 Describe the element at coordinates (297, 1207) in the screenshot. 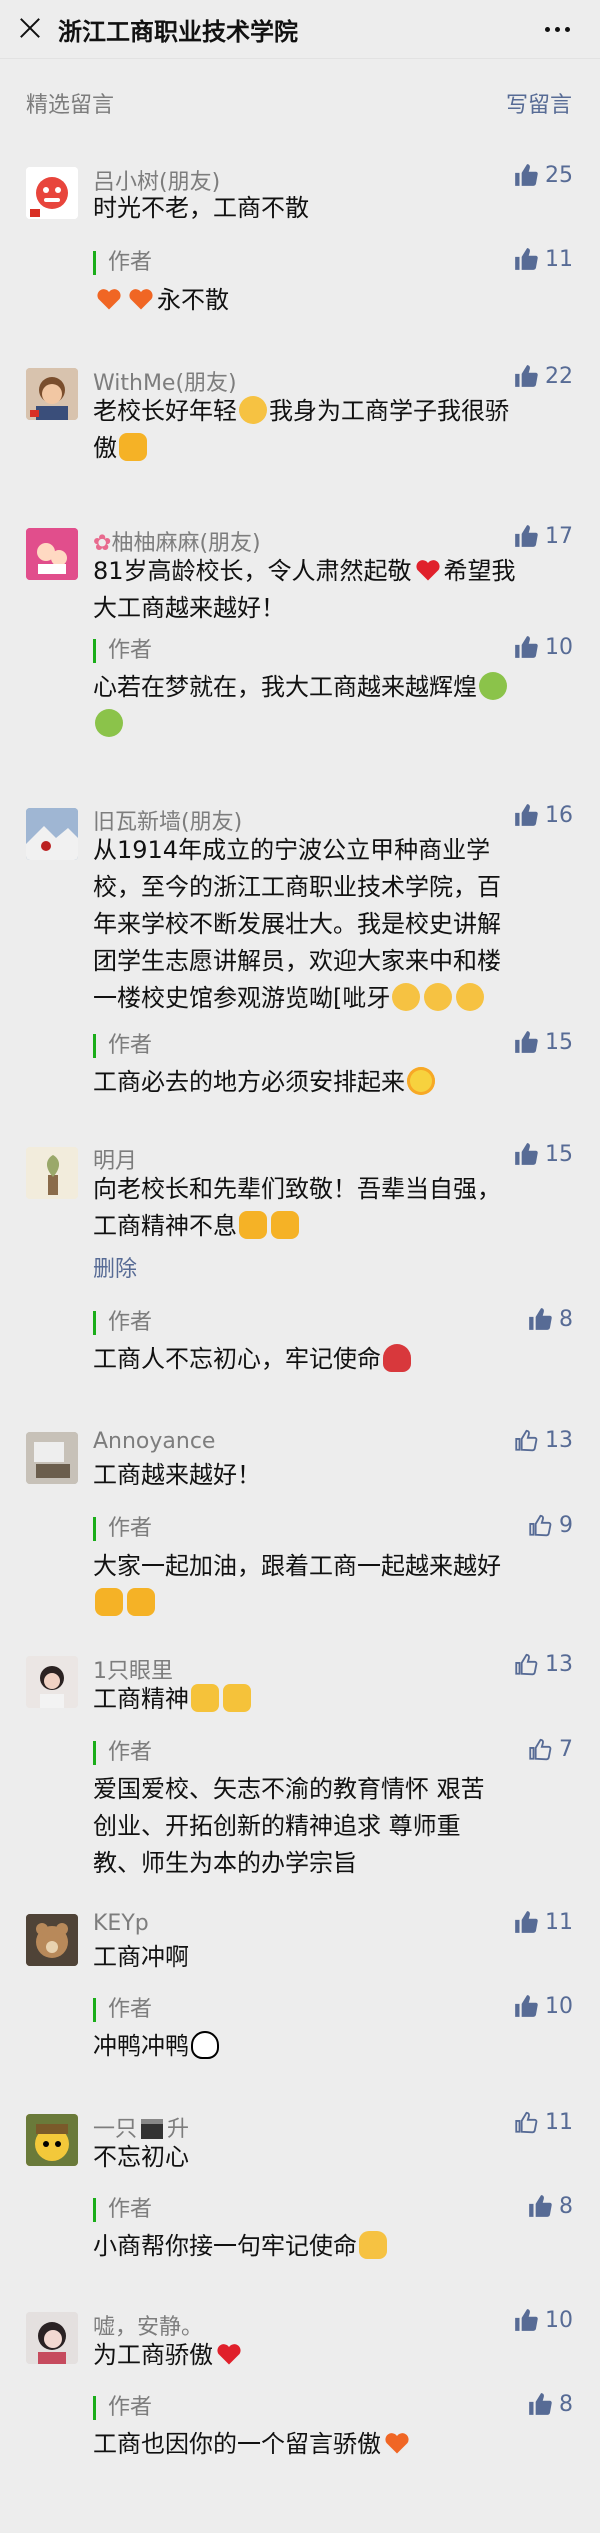

I see `comment-text: 向老校长和先辈们致敬！吾辈当自强， 工商精神不息` at that location.